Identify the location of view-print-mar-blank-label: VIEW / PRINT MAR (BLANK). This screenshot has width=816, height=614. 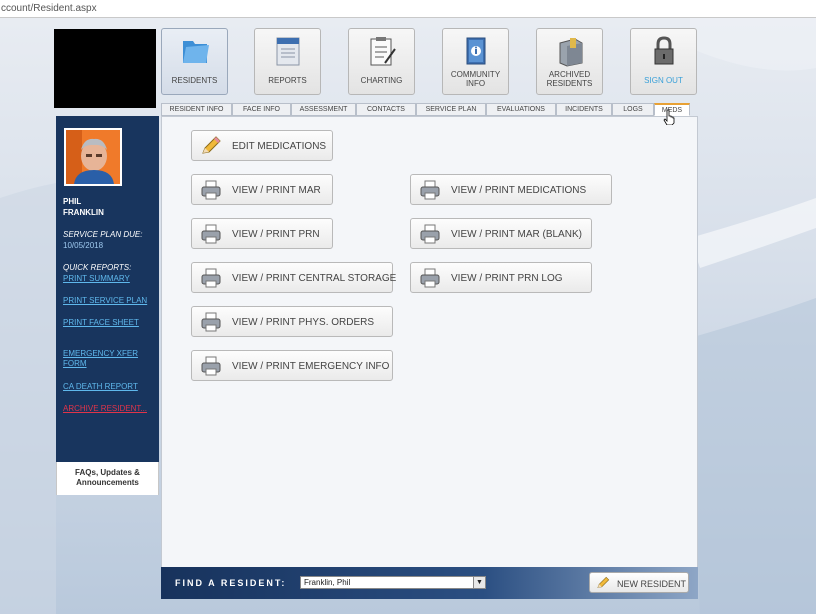
(516, 234).